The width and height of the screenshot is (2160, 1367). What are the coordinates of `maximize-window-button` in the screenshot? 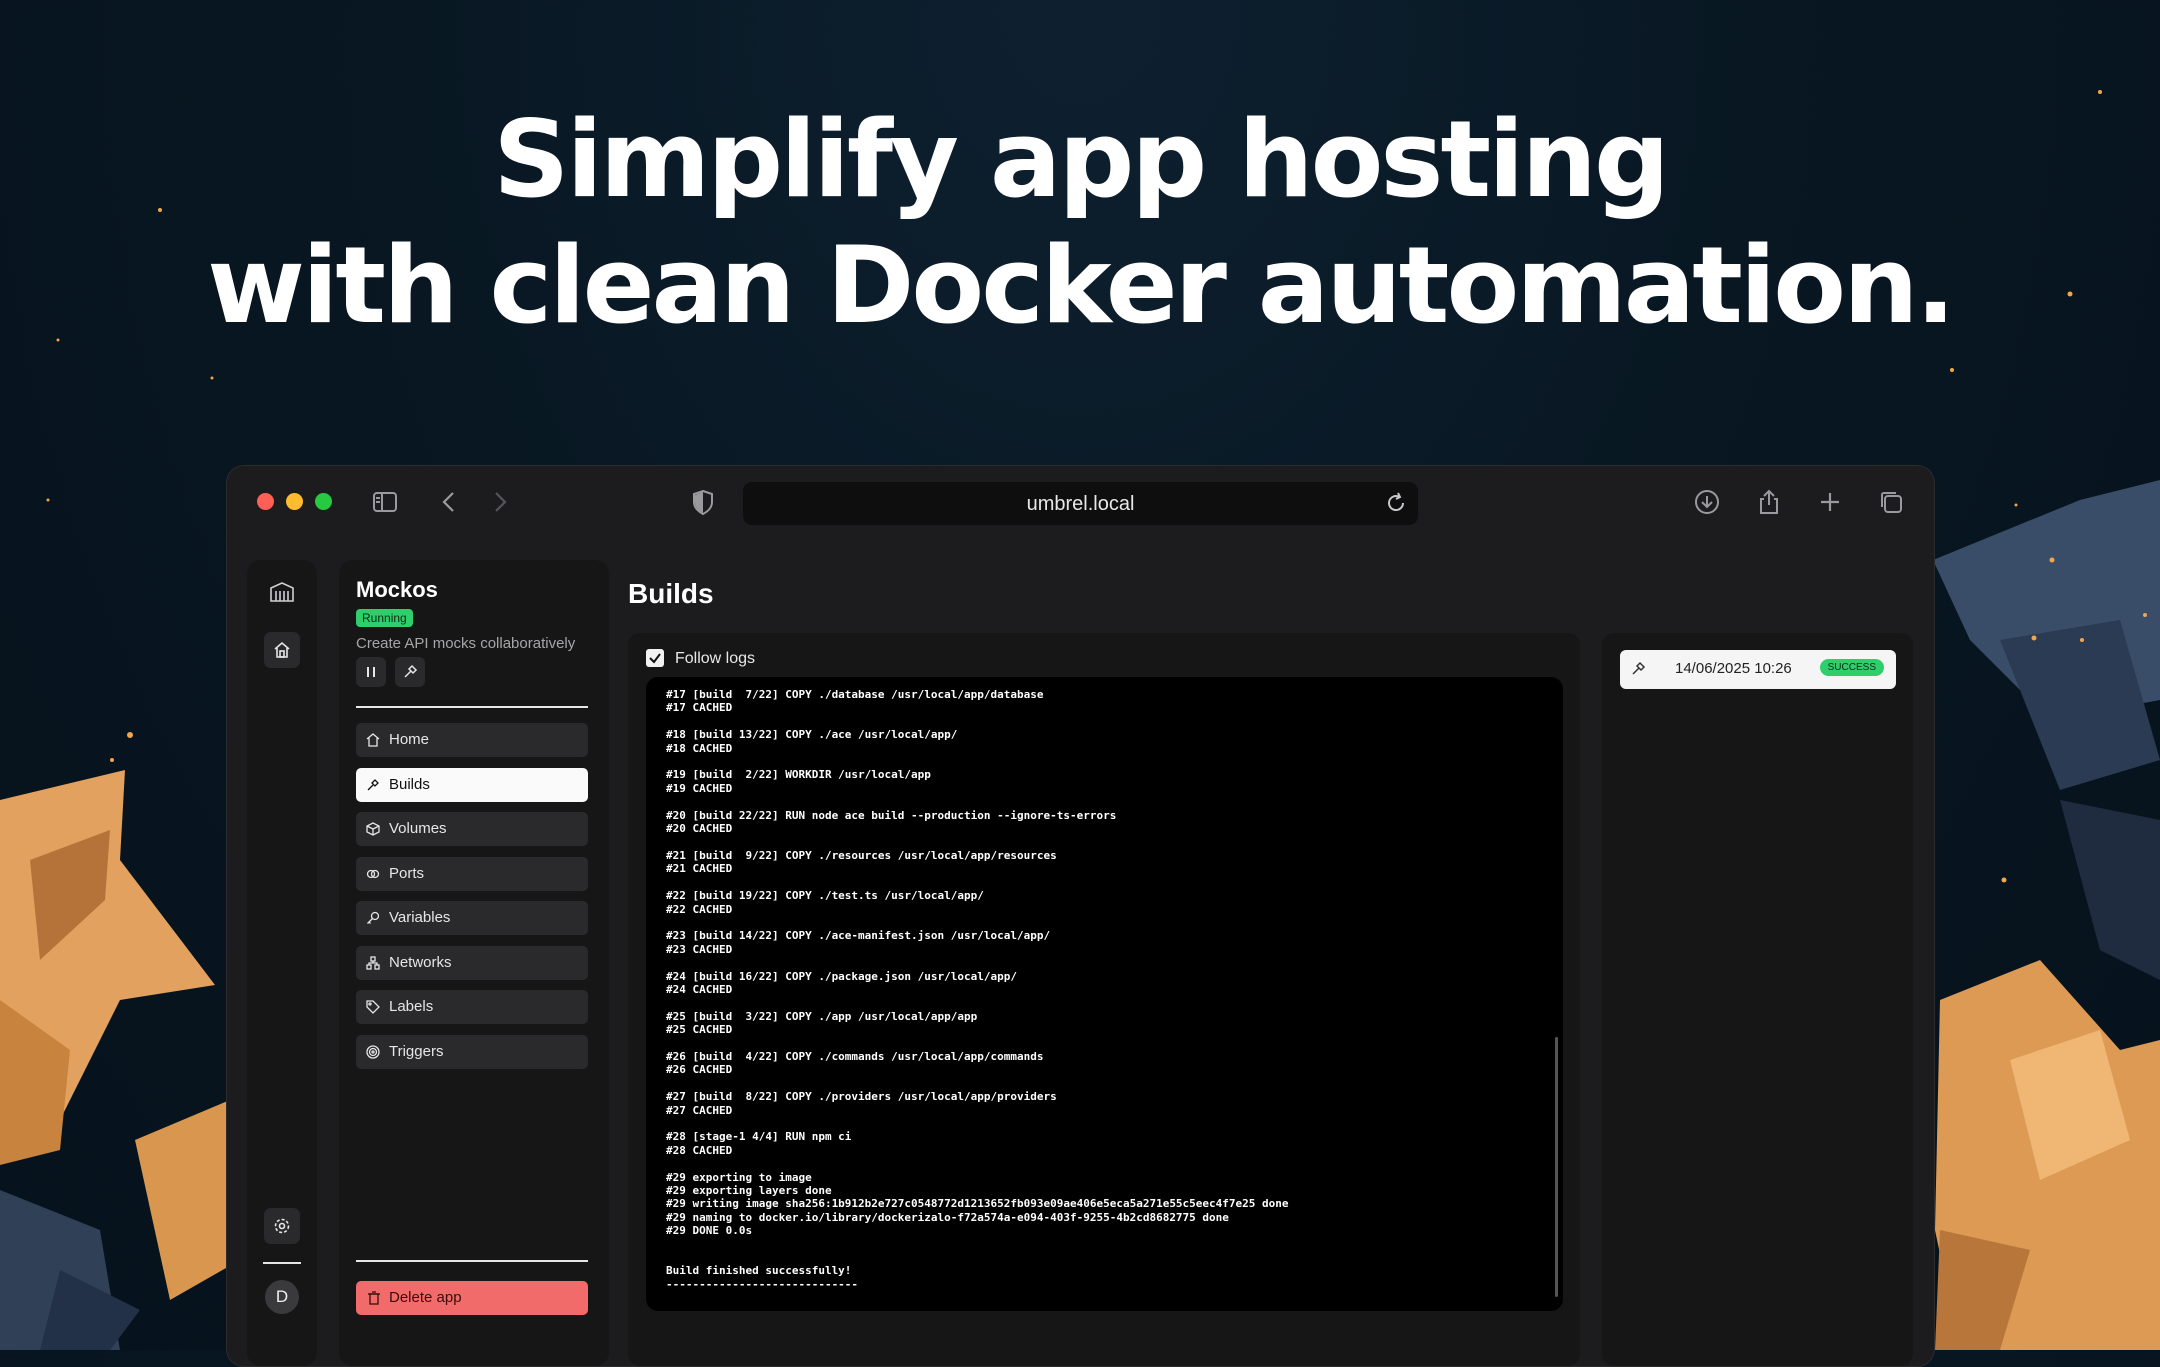 It's located at (323, 501).